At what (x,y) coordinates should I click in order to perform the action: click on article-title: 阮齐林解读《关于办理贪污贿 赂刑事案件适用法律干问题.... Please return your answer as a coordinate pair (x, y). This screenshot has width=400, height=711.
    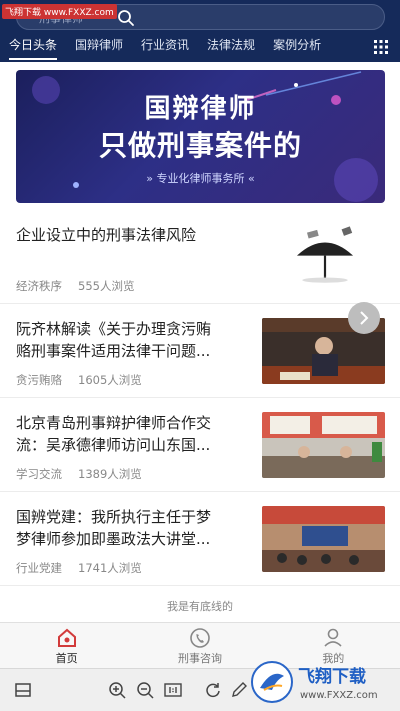
    Looking at the image, I should click on (113, 340).